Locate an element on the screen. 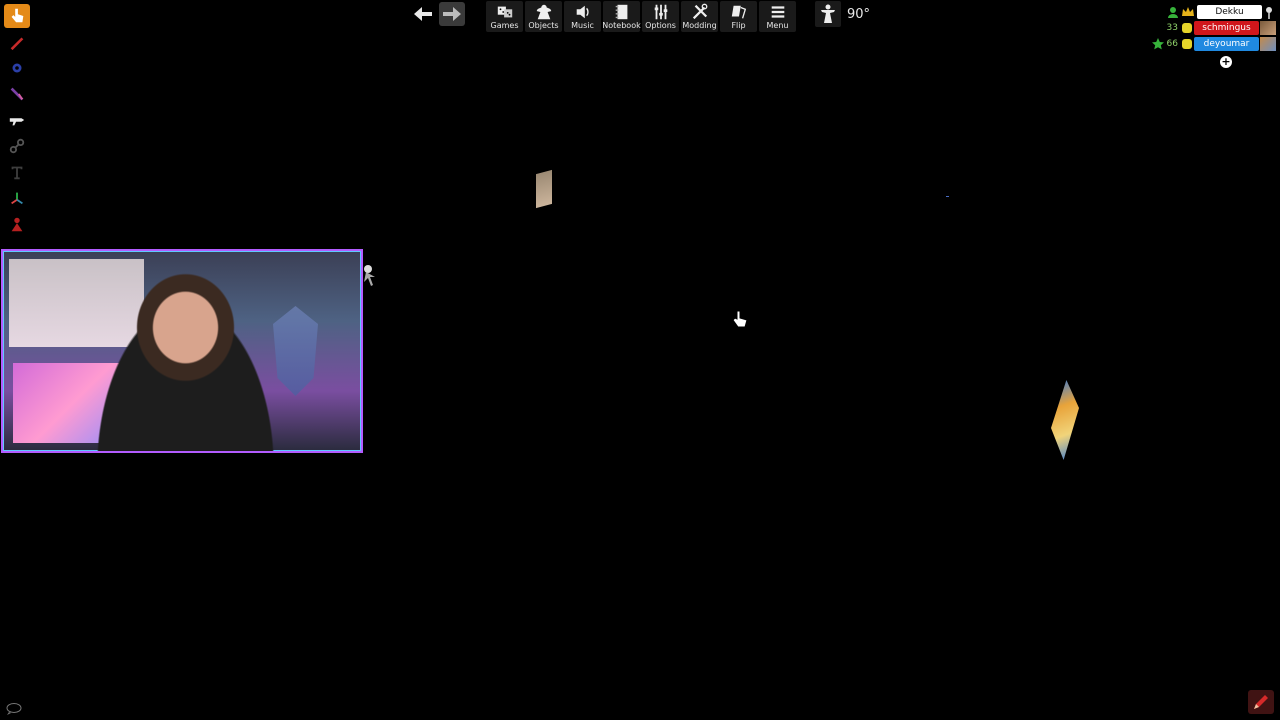  hand-pointer-icon is located at coordinates (17, 15).